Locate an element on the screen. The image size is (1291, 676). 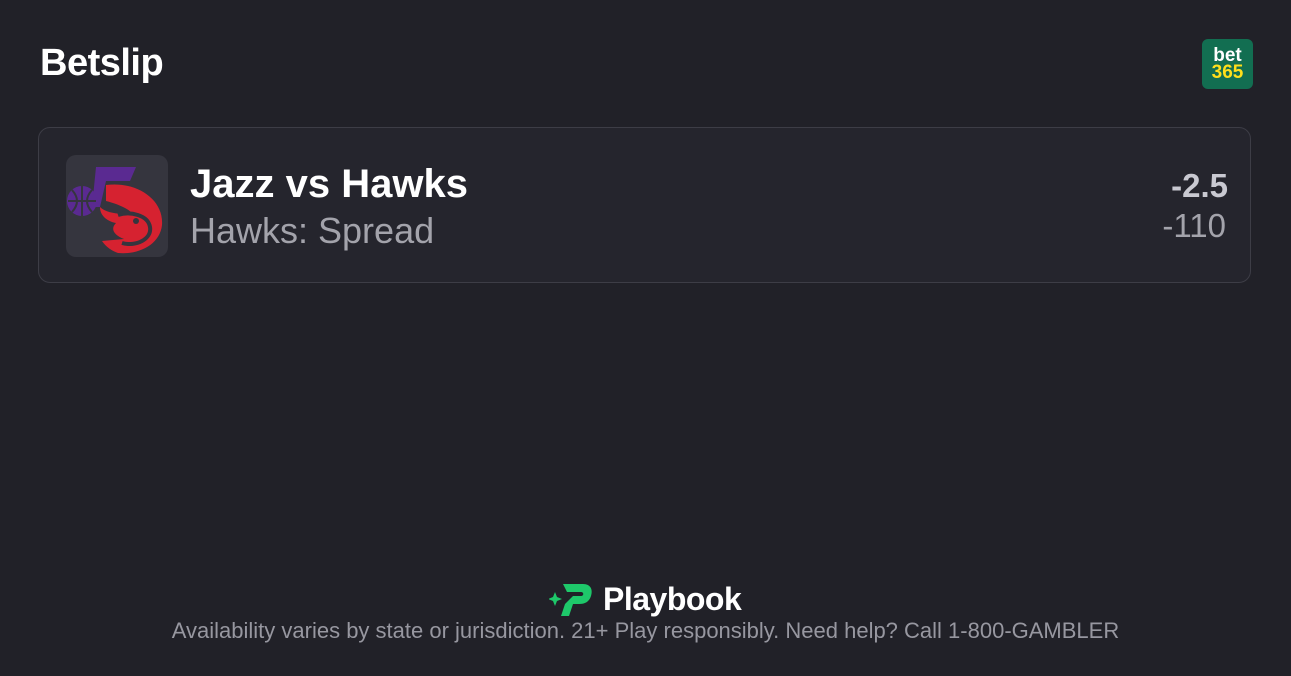
playbook-logo-icon is located at coordinates (570, 599).